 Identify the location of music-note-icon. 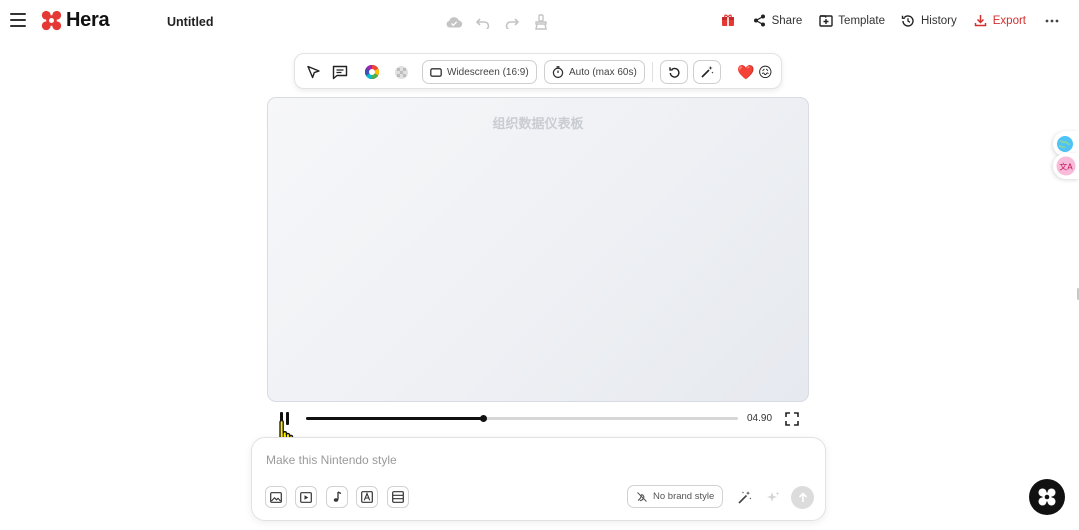
(337, 496).